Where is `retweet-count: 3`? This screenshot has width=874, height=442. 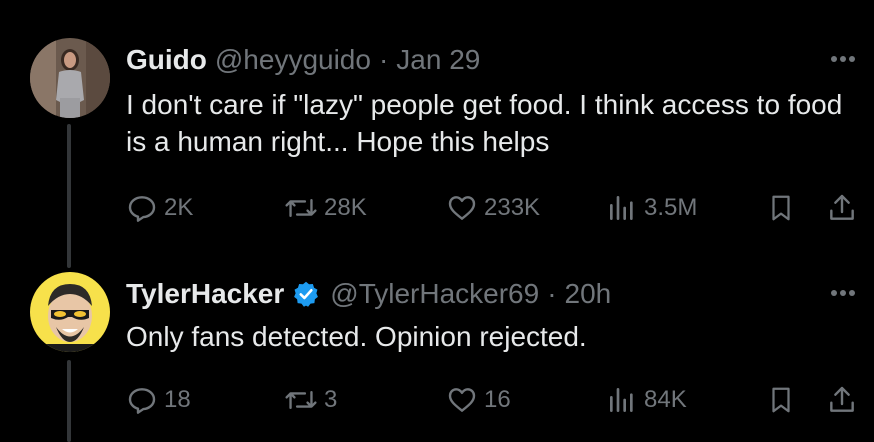
retweet-count: 3 is located at coordinates (331, 399).